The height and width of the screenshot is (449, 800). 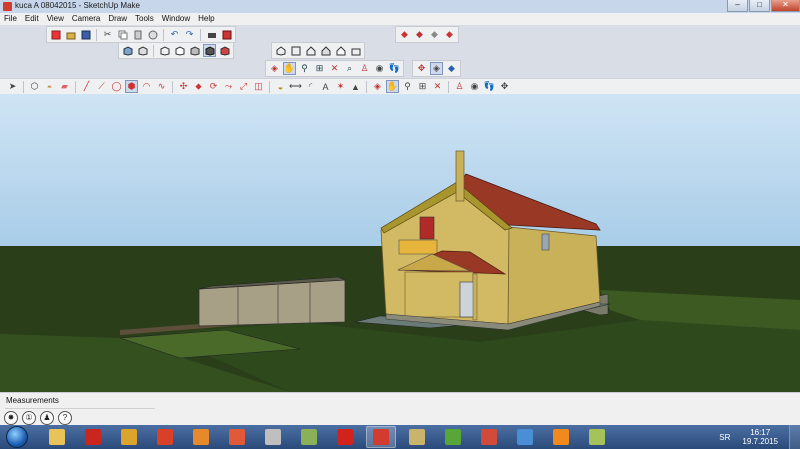 What do you see at coordinates (274, 68) in the screenshot?
I see `orbit-icon: ◈` at bounding box center [274, 68].